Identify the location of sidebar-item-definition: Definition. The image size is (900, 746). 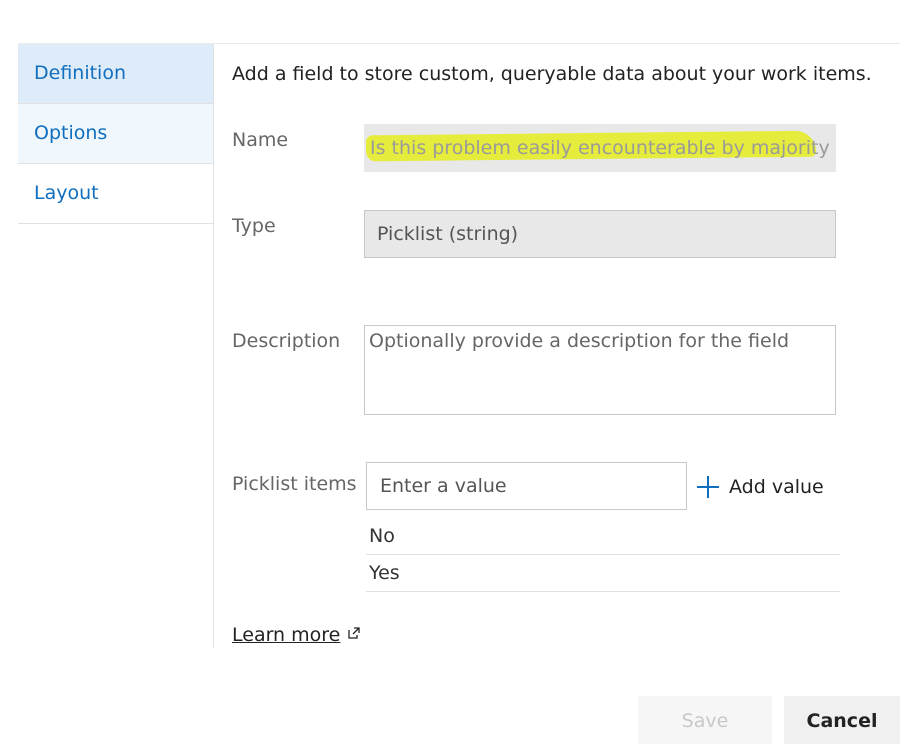
(115, 74).